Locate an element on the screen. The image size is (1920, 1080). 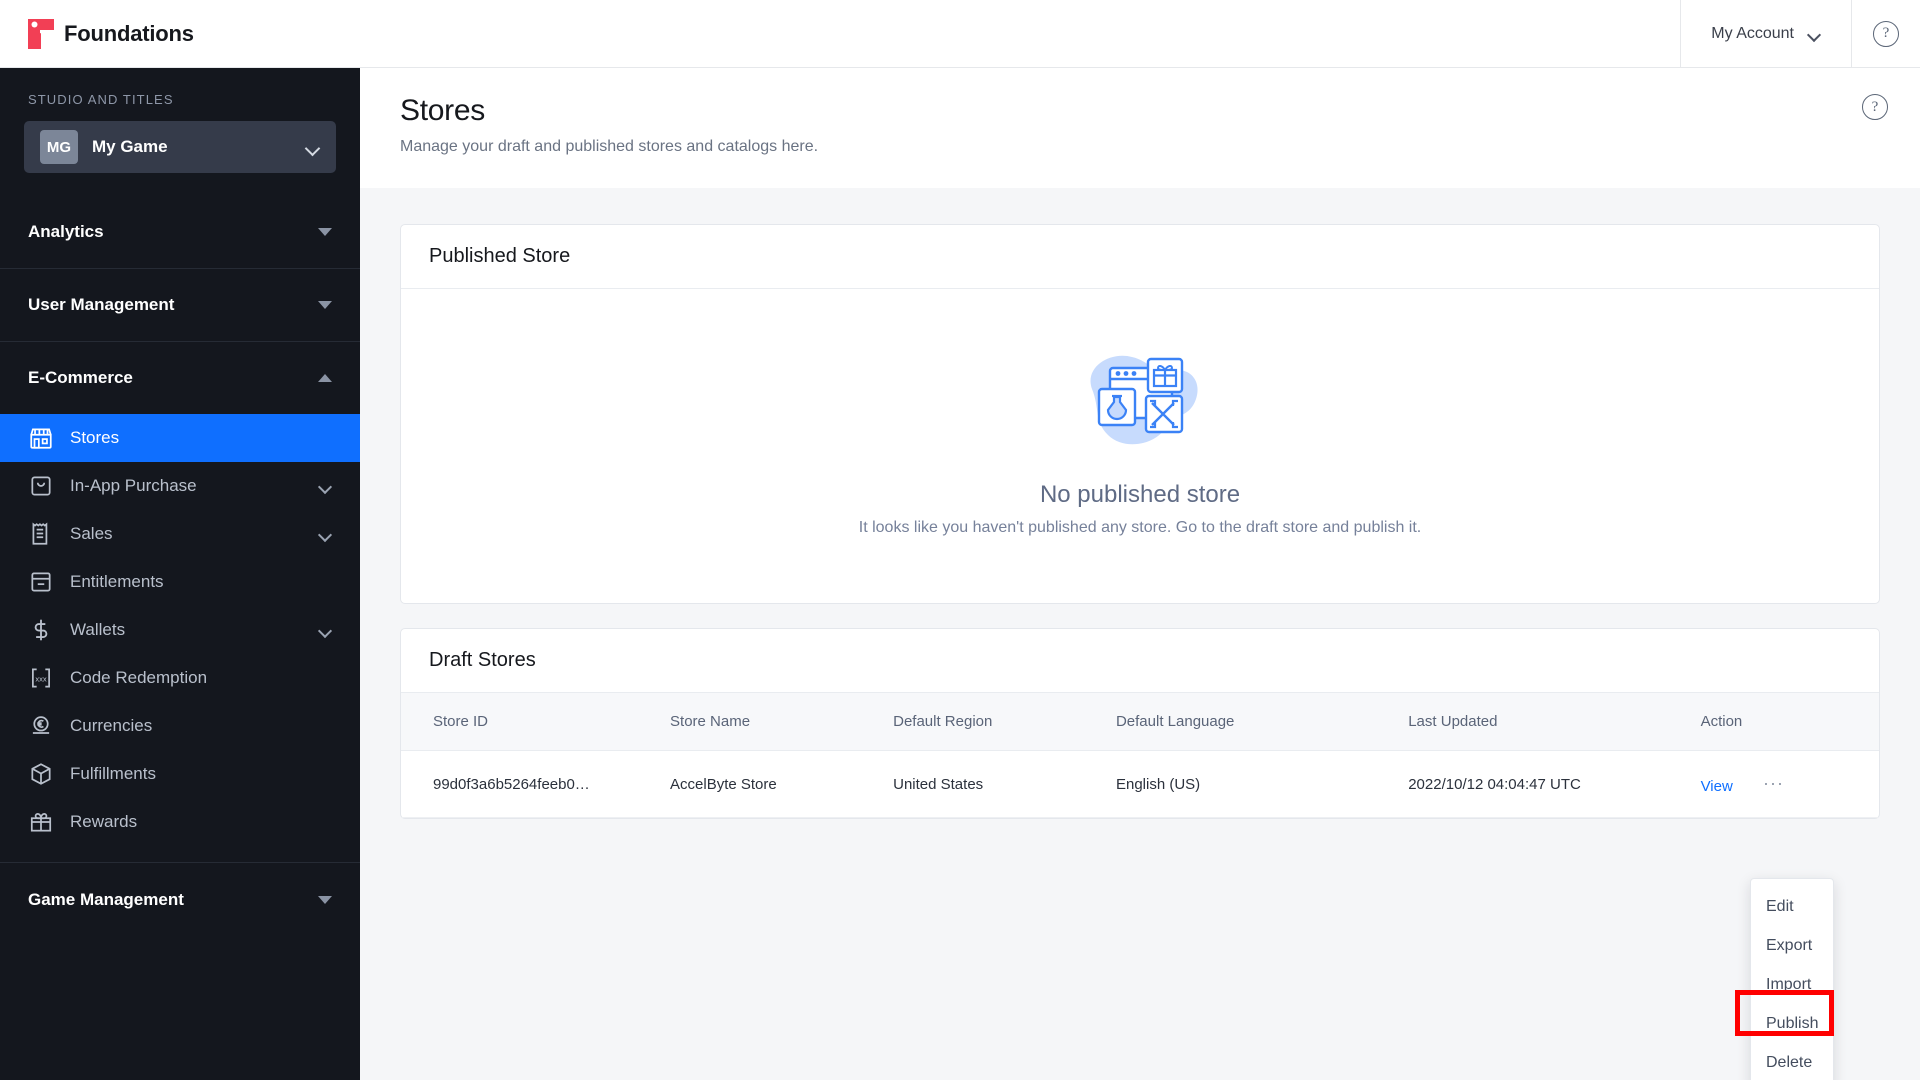
sidebar-item-code-redemption: xxx Code Redemption is located at coordinates (180, 678).